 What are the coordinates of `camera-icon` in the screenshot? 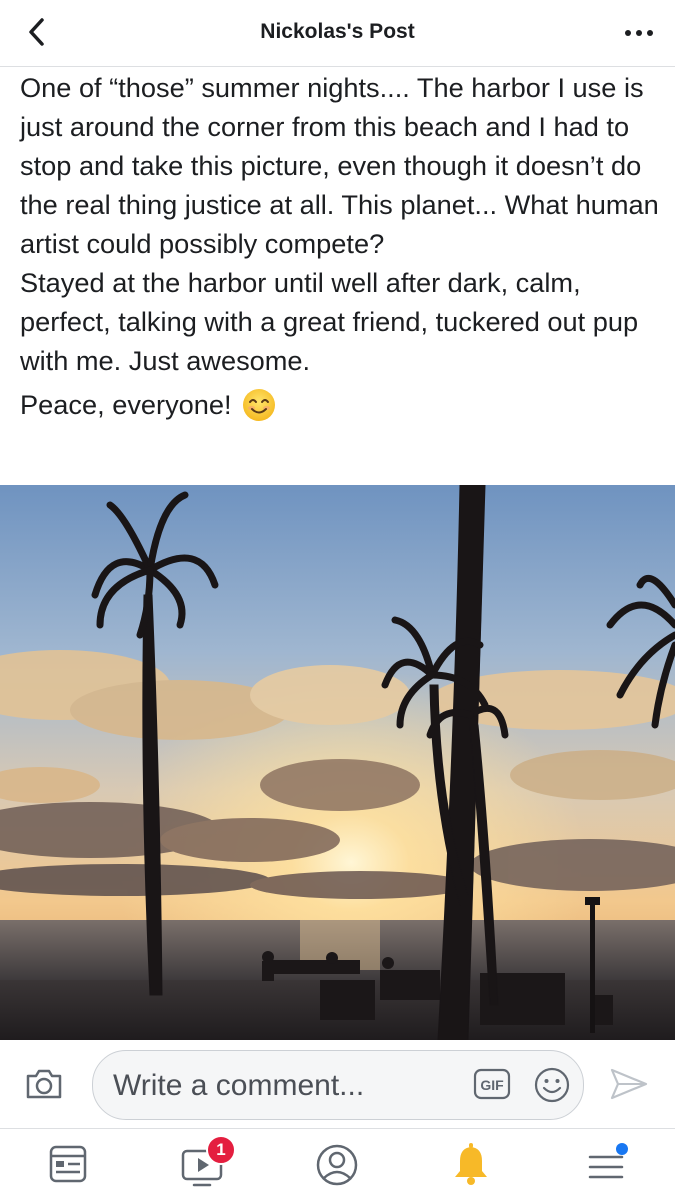 It's located at (44, 1084).